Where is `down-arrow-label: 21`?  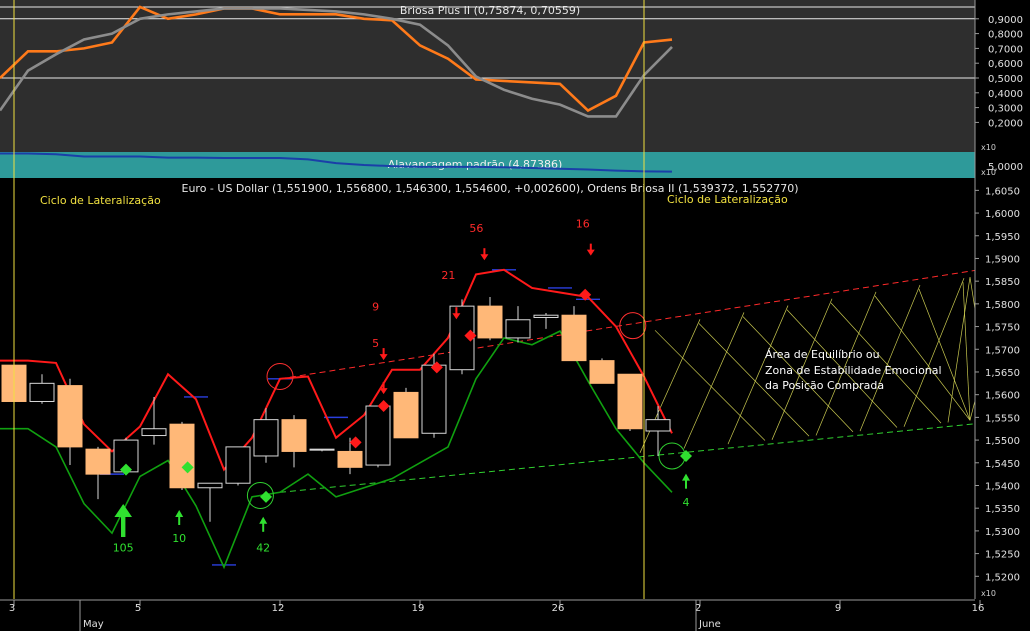 down-arrow-label: 21 is located at coordinates (448, 275).